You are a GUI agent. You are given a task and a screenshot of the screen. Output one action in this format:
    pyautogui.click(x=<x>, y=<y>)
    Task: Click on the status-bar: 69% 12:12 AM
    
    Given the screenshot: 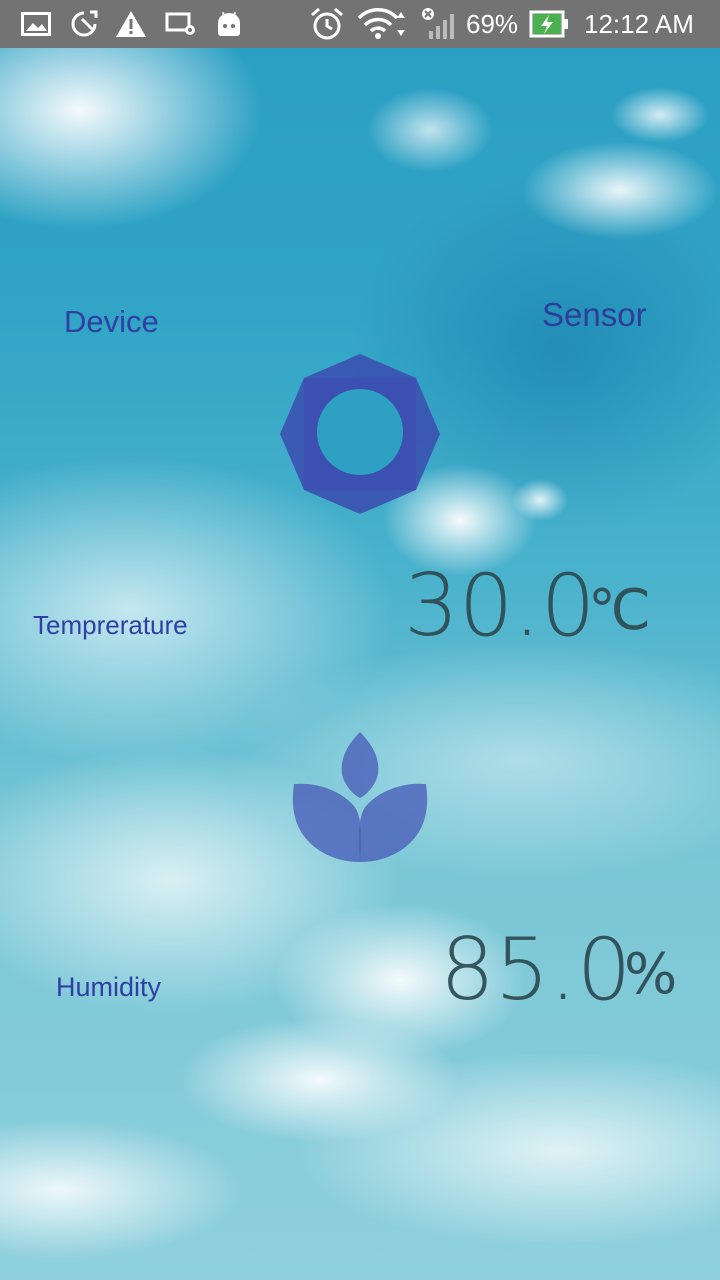 What is the action you would take?
    pyautogui.click(x=360, y=24)
    